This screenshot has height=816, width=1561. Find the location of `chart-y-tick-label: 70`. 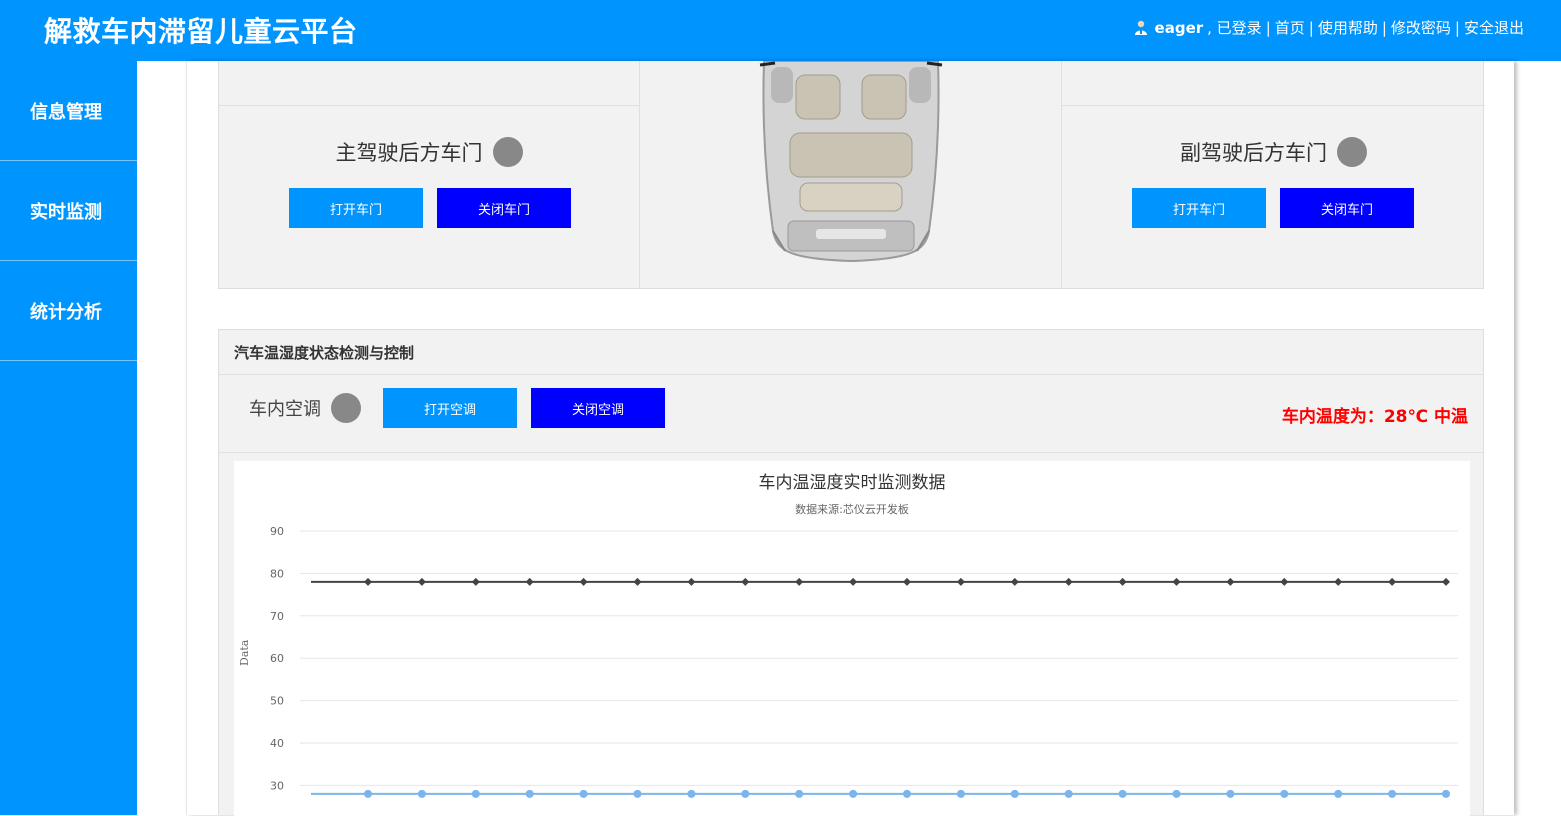

chart-y-tick-label: 70 is located at coordinates (277, 616).